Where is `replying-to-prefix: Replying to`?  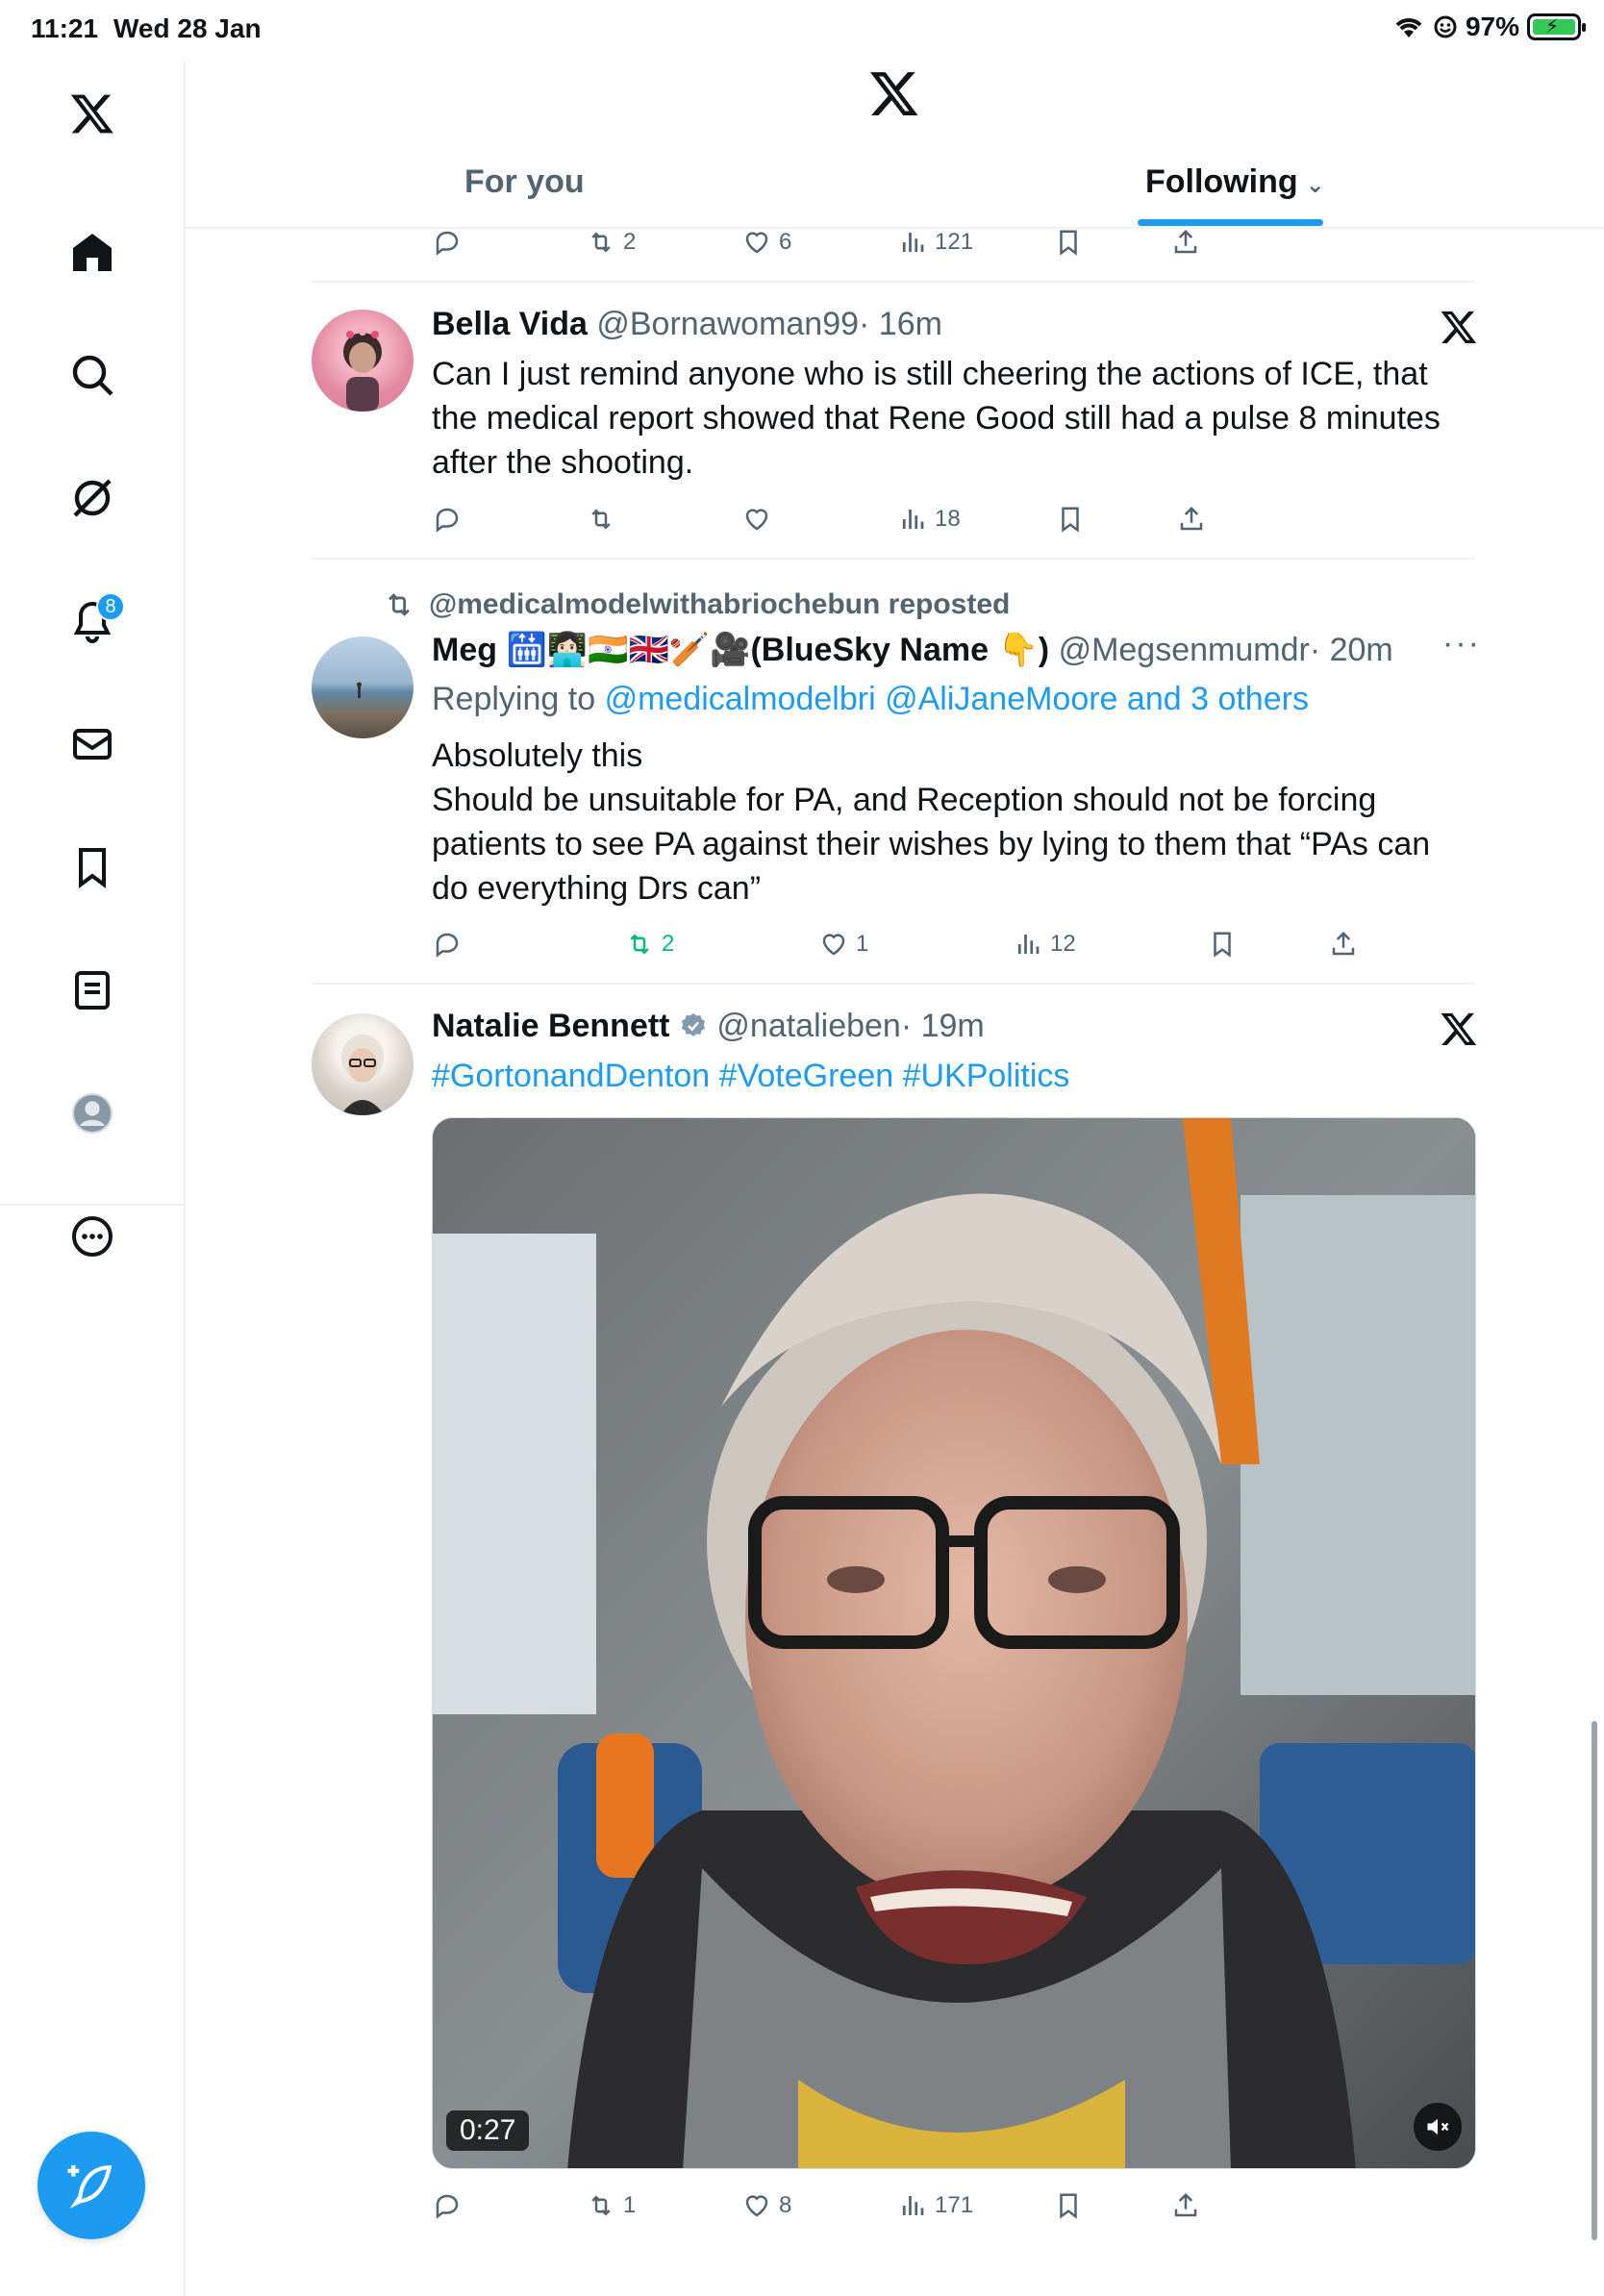 replying-to-prefix: Replying to is located at coordinates (514, 699).